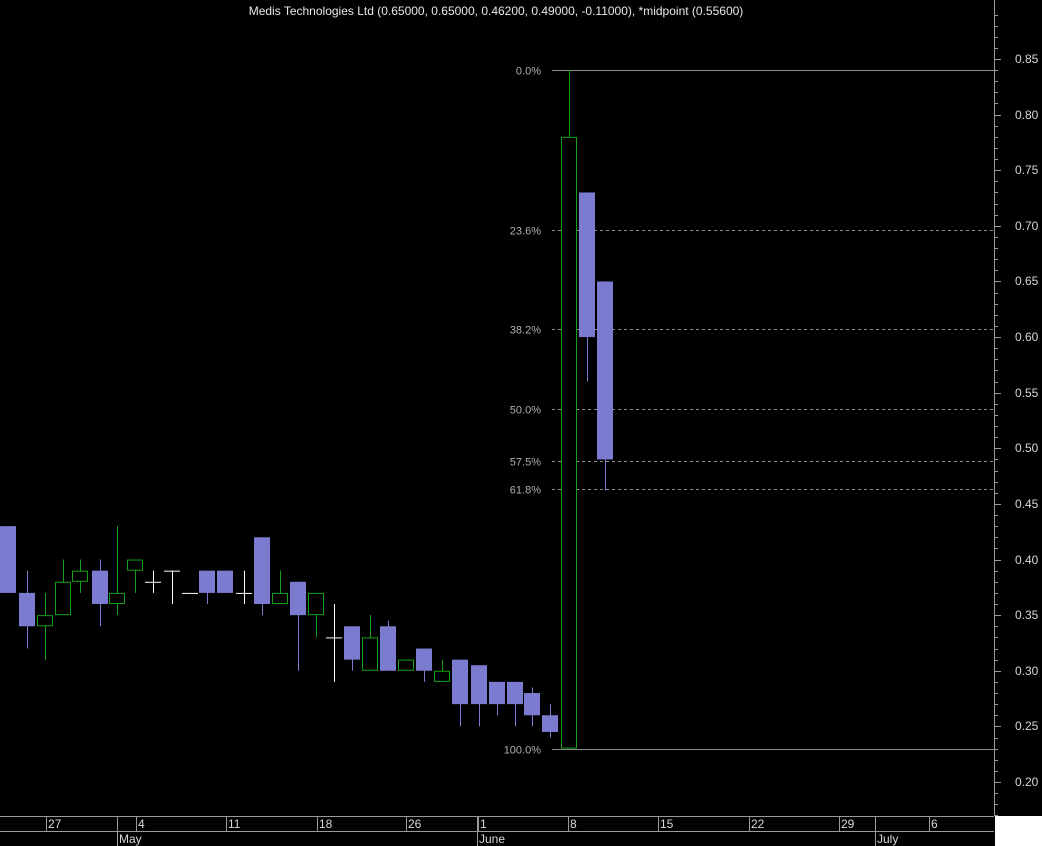  I want to click on price-tick-label: 0.70, so click(1027, 226).